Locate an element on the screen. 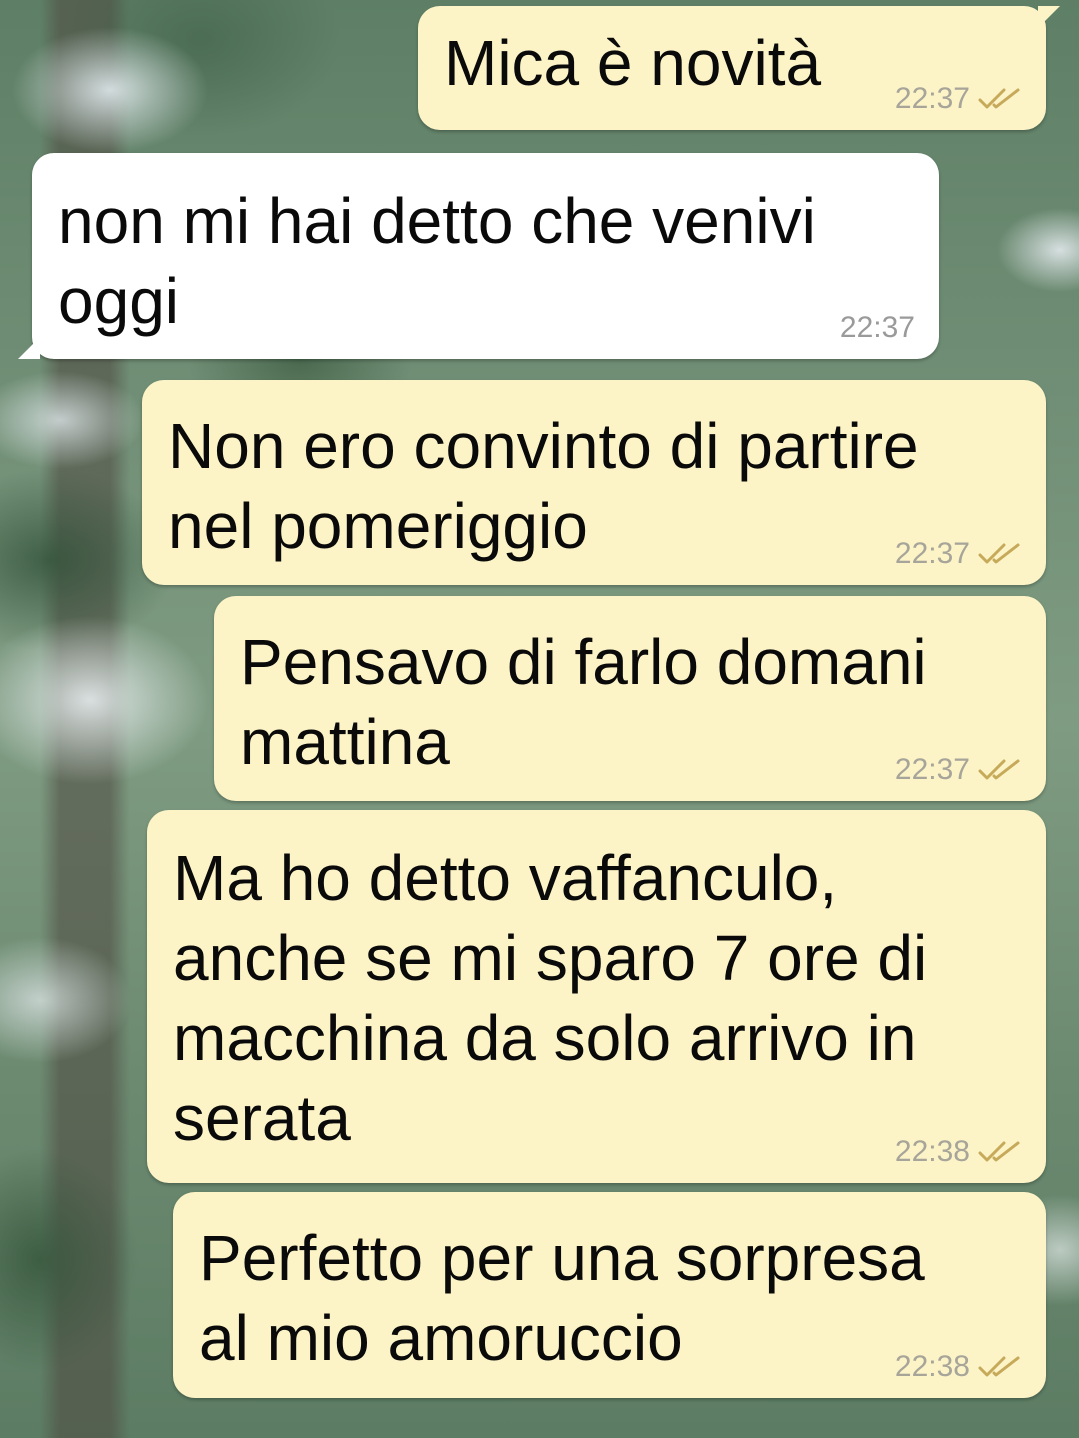 Image resolution: width=1079 pixels, height=1438 pixels. message-bubble-outgoing: Pensavo di farlo domani mattina 22:37 is located at coordinates (630, 698).